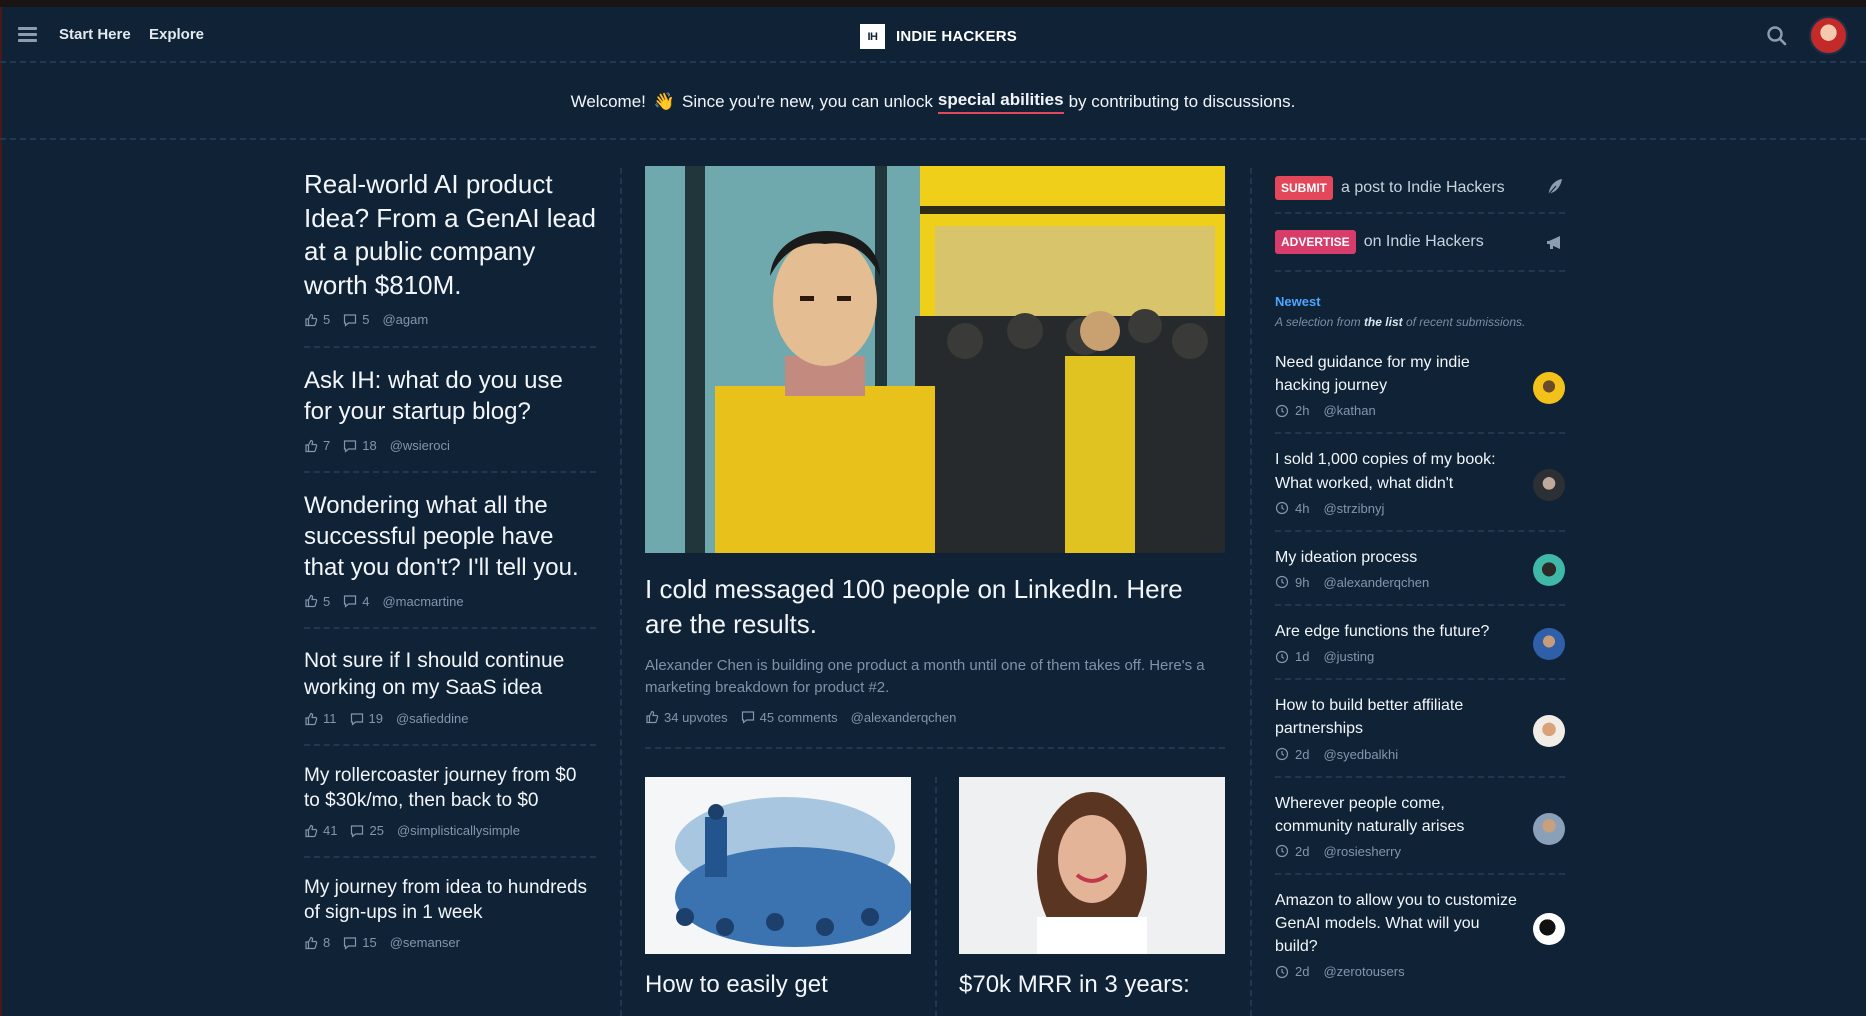 This screenshot has height=1016, width=1866. Describe the element at coordinates (1353, 508) in the screenshot. I see `side-post-author: @strzibnyj` at that location.